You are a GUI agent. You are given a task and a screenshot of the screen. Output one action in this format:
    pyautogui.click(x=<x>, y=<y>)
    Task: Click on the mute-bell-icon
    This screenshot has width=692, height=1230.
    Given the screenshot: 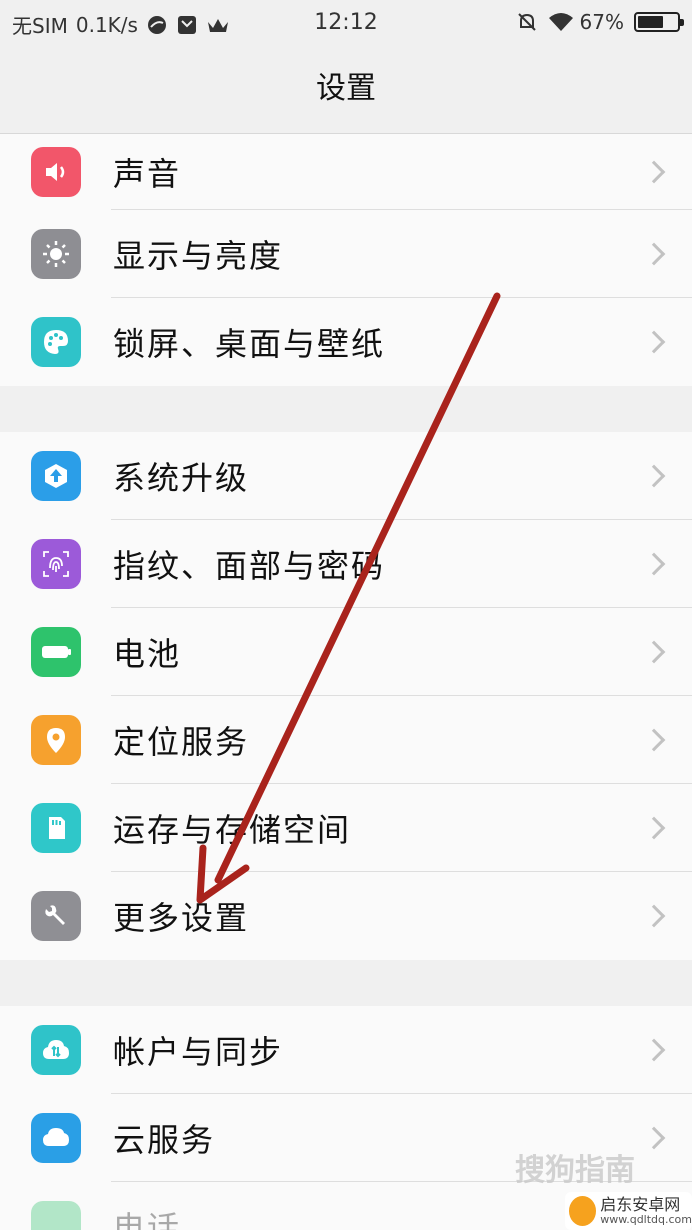 What is the action you would take?
    pyautogui.click(x=527, y=22)
    